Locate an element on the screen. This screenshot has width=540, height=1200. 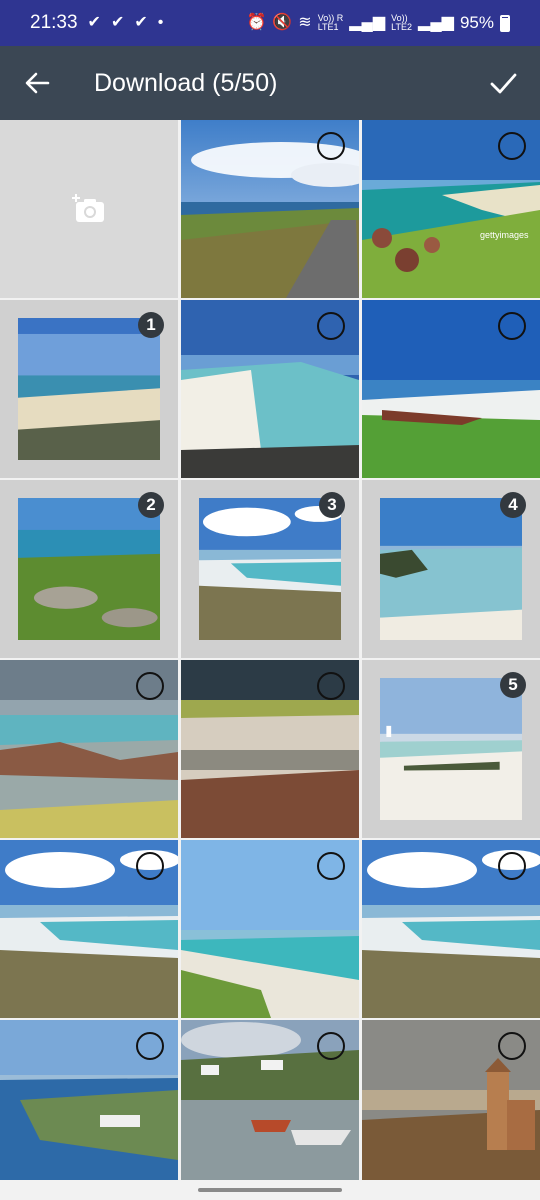
photo-thumbnail-selected: 1 is located at coordinates (89, 389).